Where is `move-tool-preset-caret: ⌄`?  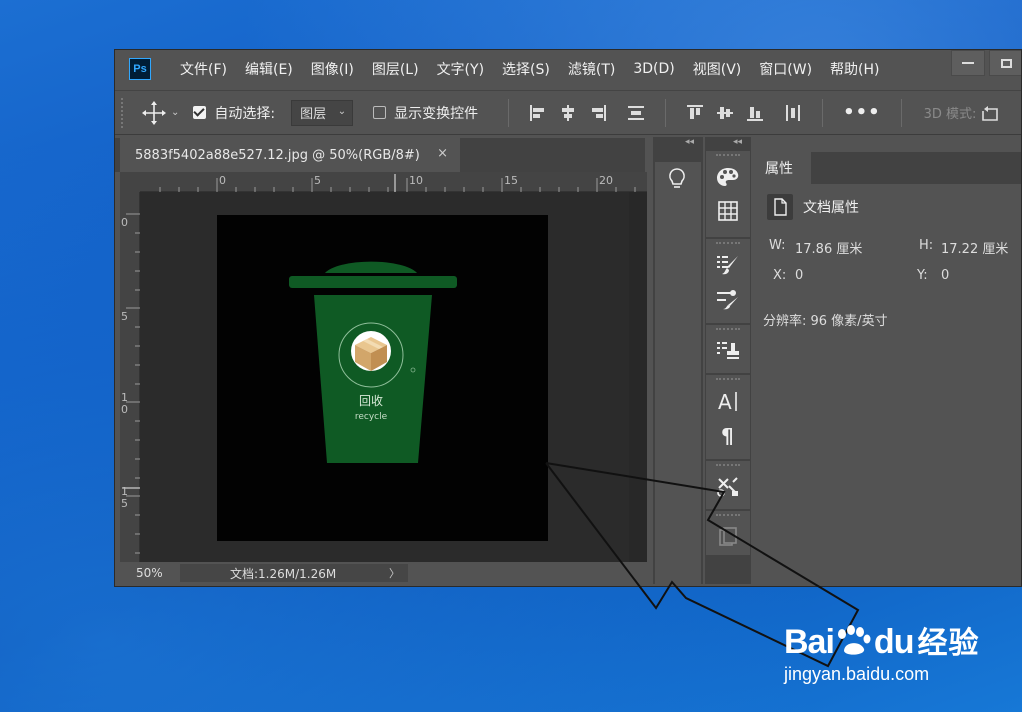
move-tool-preset-caret: ⌄ is located at coordinates (175, 112).